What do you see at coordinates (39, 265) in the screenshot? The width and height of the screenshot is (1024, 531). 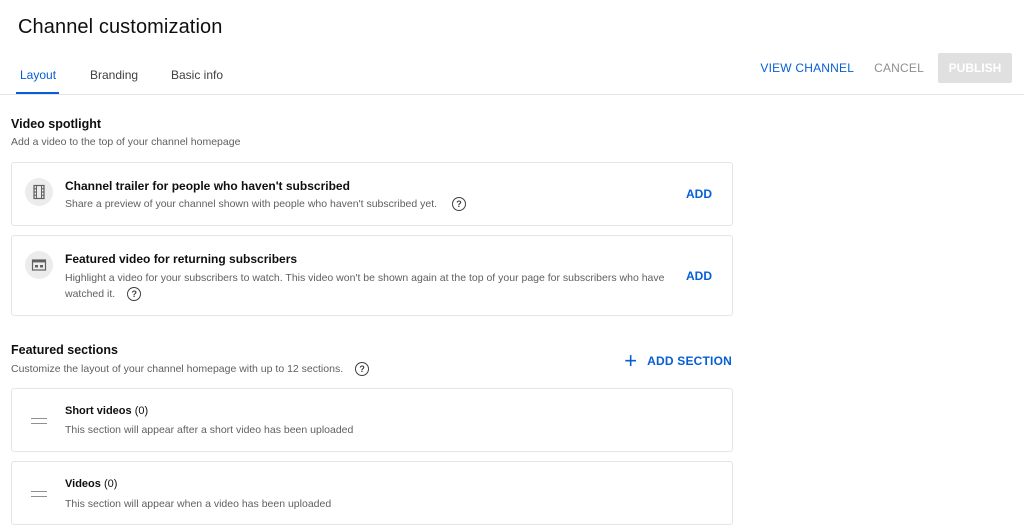 I see `featured-video-icon` at bounding box center [39, 265].